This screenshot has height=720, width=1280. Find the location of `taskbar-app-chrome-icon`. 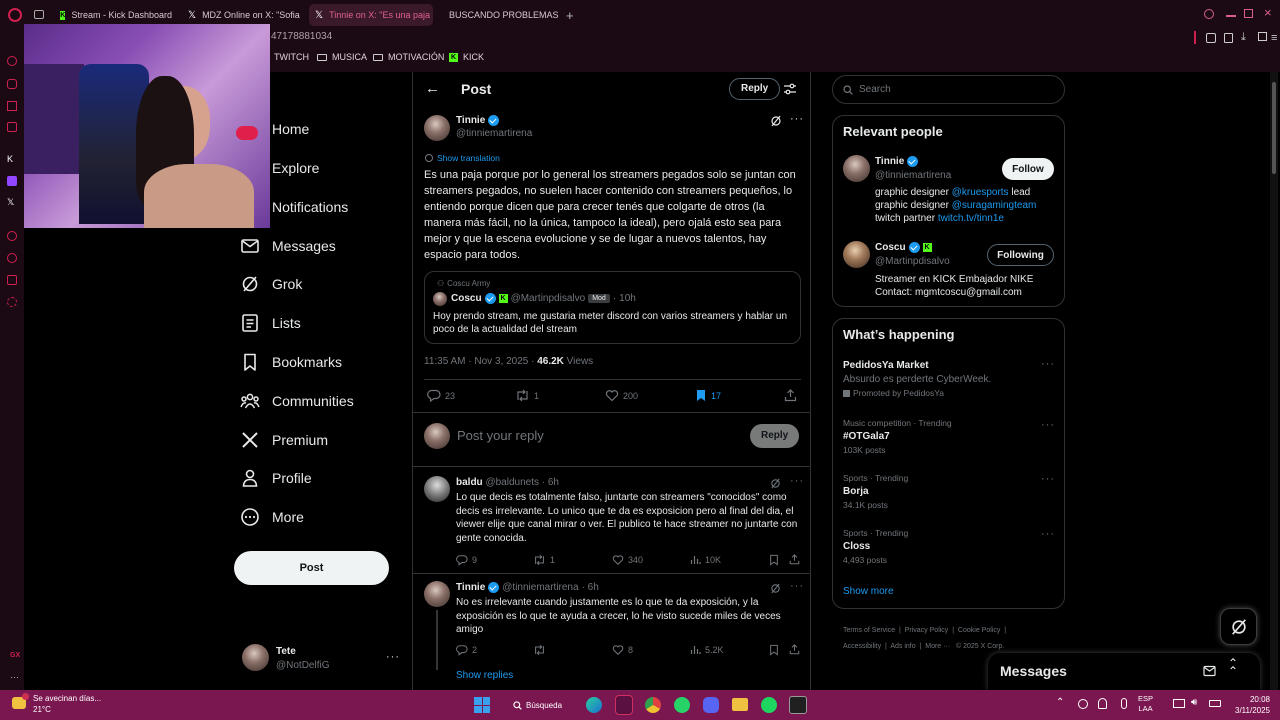

taskbar-app-chrome-icon is located at coordinates (653, 705).